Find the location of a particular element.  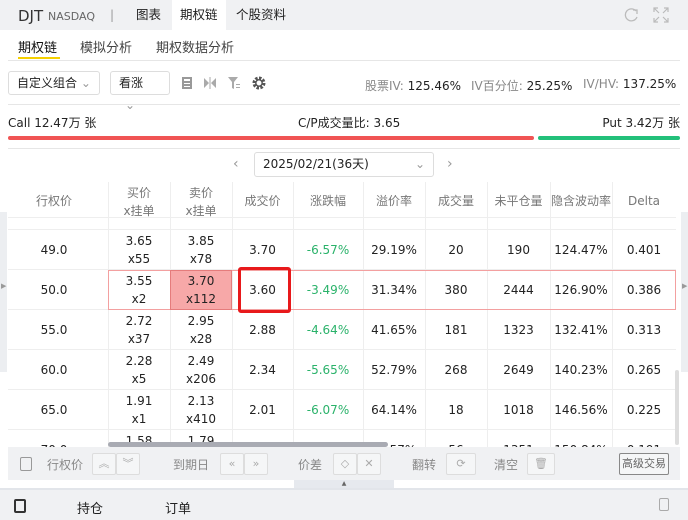

cell-premium: 64.14% is located at coordinates (394, 410).